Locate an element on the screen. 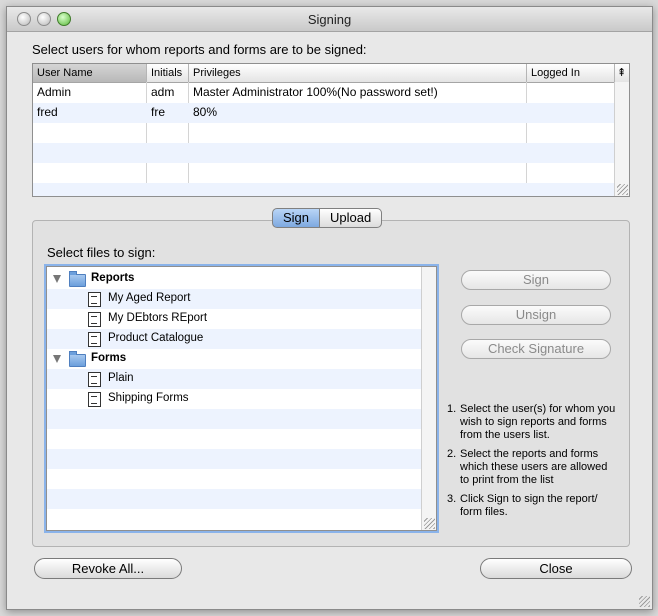 The width and height of the screenshot is (658, 616). user-initials-cell: fre is located at coordinates (158, 112).